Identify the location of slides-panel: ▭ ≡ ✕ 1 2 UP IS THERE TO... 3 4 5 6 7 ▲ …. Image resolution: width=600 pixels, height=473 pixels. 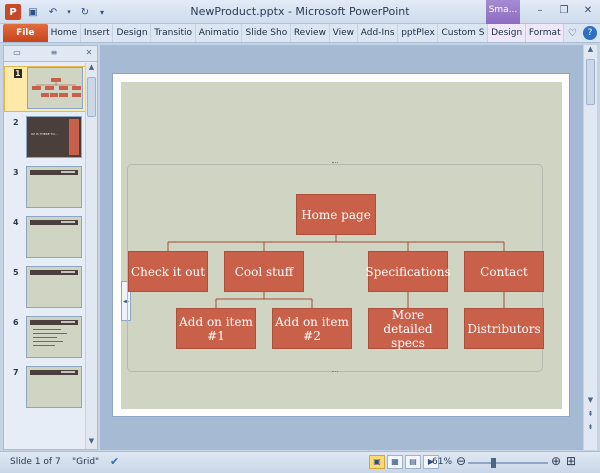
(50, 247).